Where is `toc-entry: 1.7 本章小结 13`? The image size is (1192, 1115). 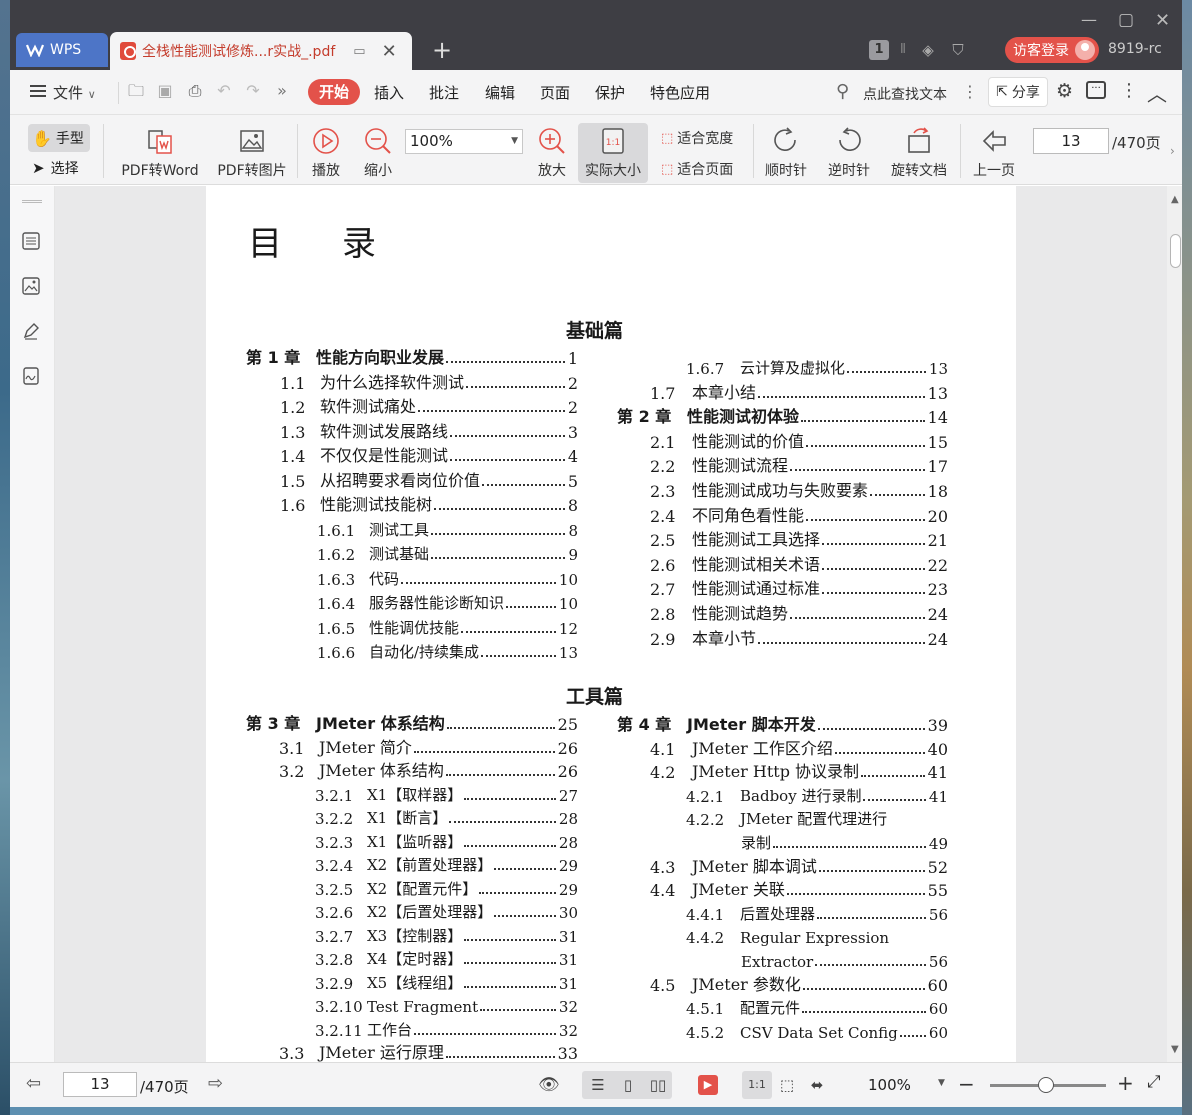
toc-entry: 1.7 本章小结 13 is located at coordinates (799, 392).